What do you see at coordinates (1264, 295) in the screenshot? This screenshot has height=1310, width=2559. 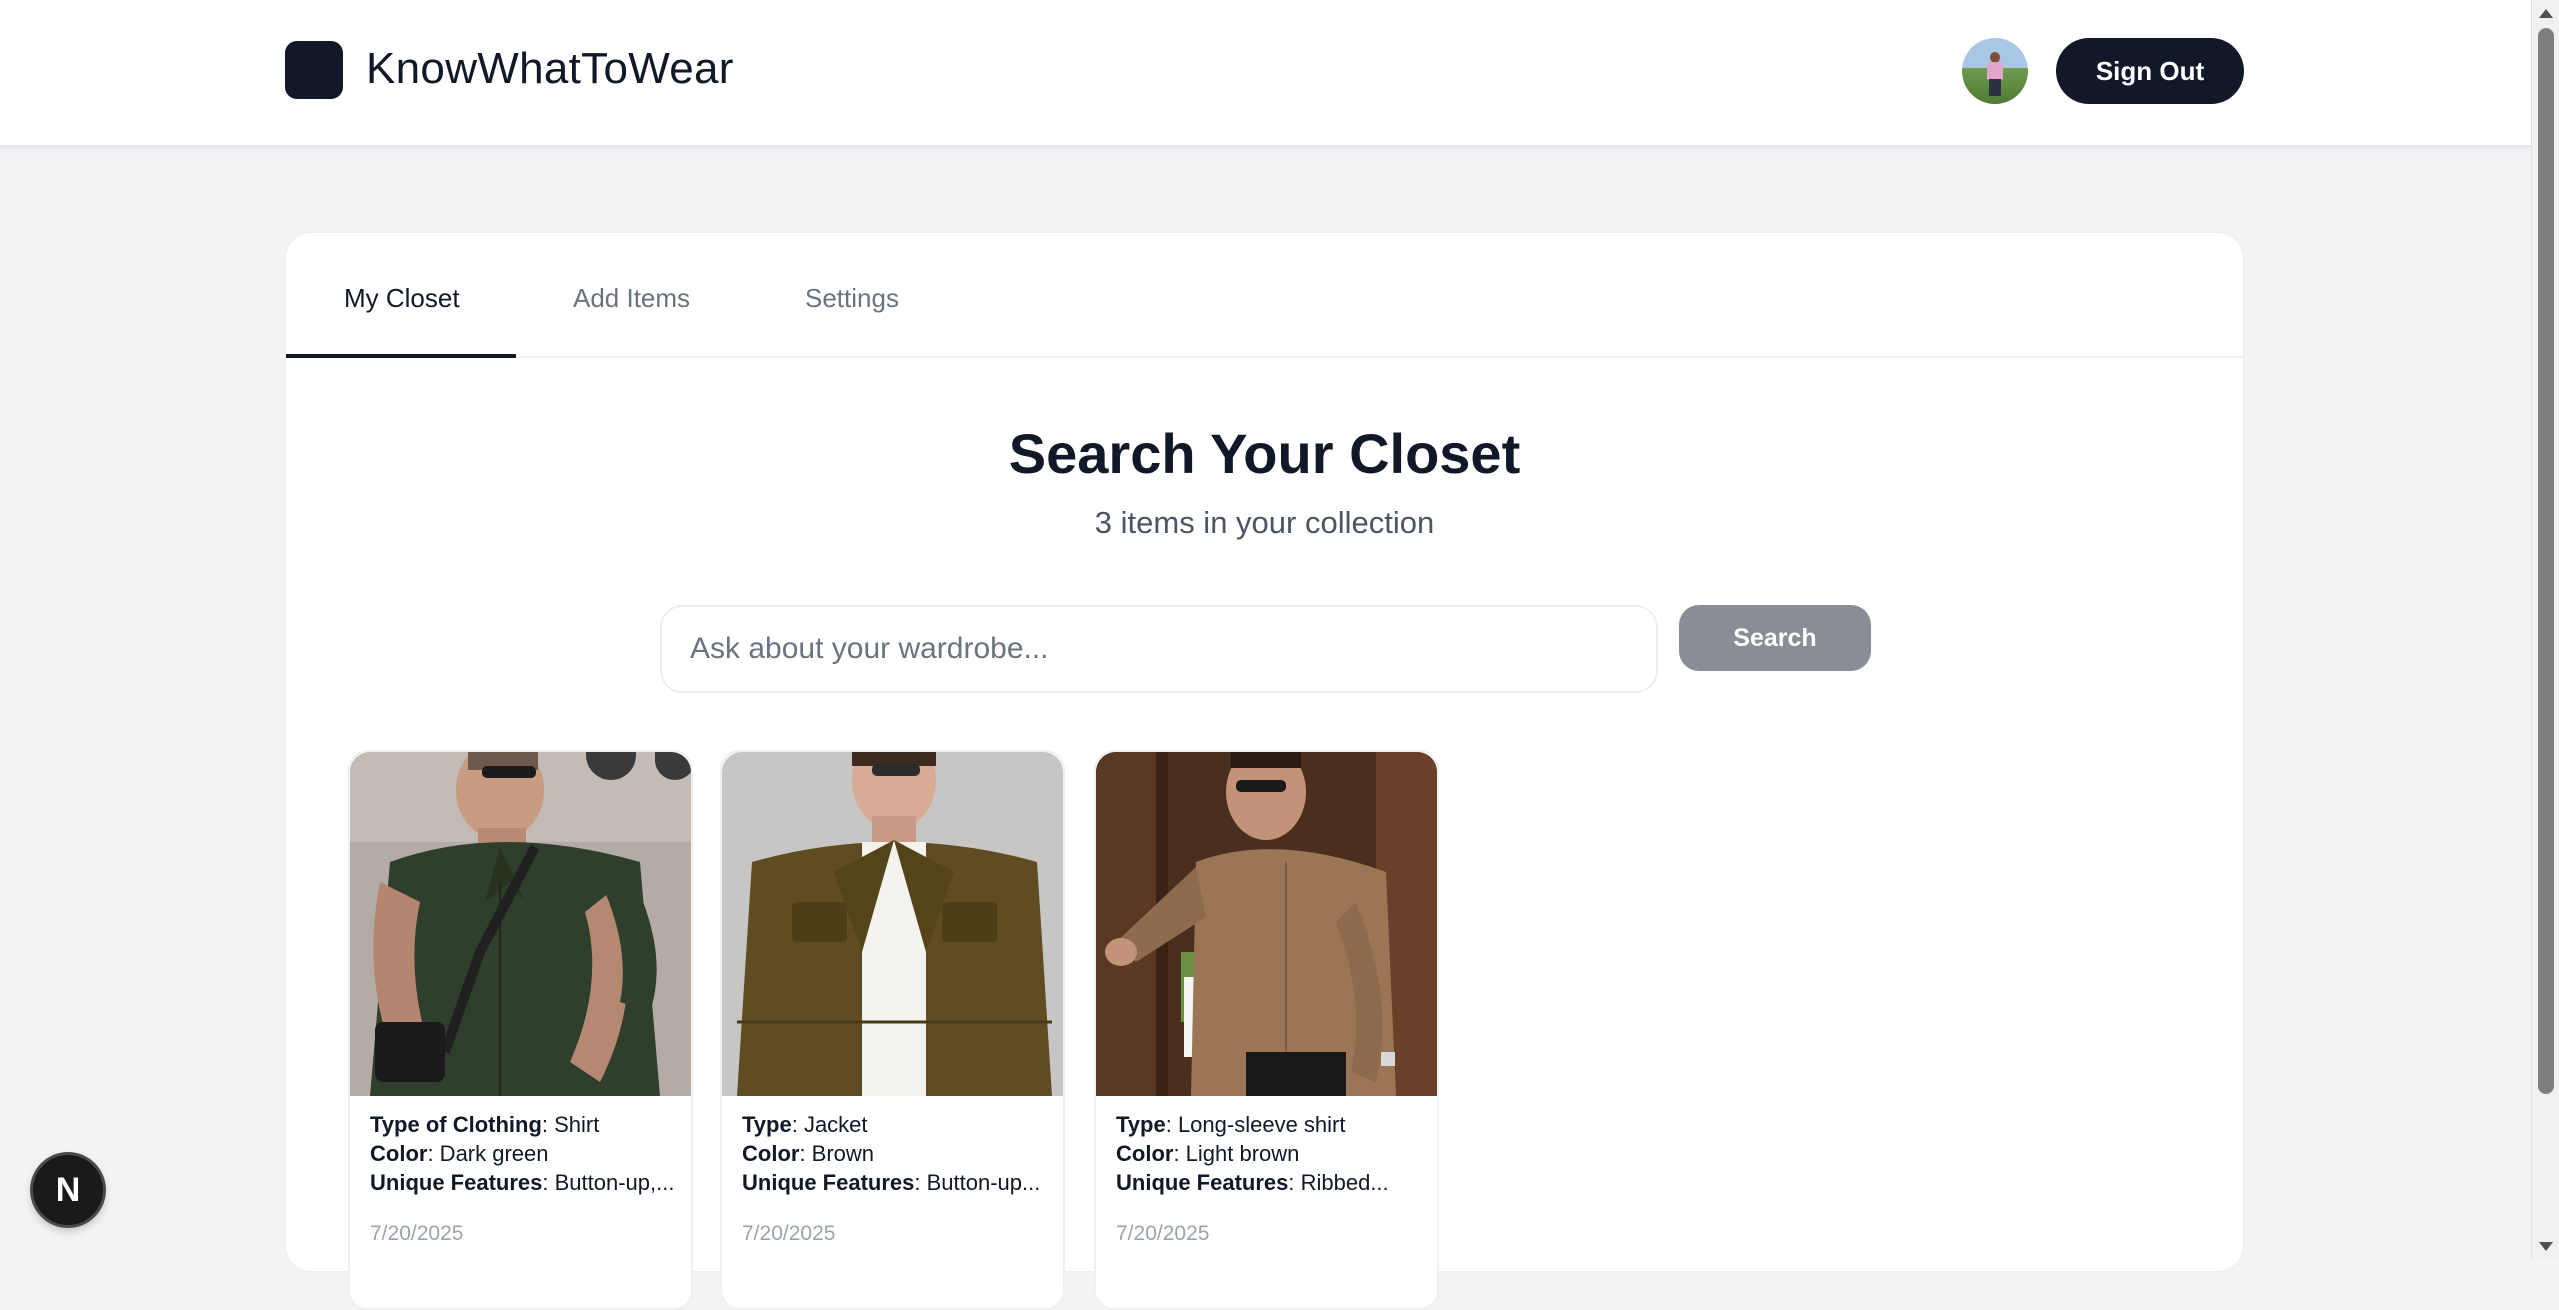 I see `tab-bar: My Closet Add Items Settings` at bounding box center [1264, 295].